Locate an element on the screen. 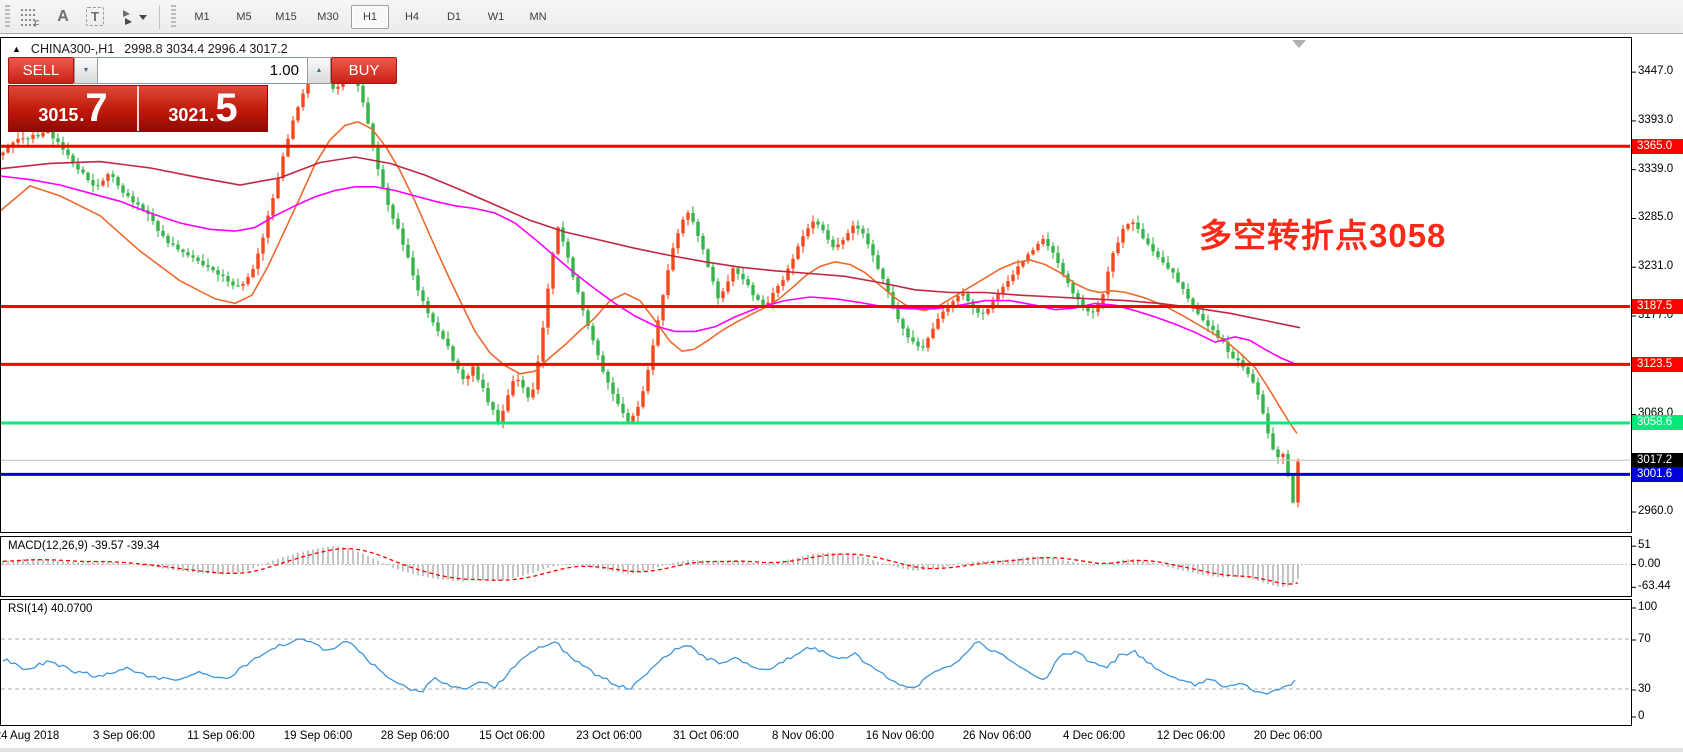 This screenshot has height=752, width=1683. time-axis-label: 24 Aug 2018 is located at coordinates (30, 736).